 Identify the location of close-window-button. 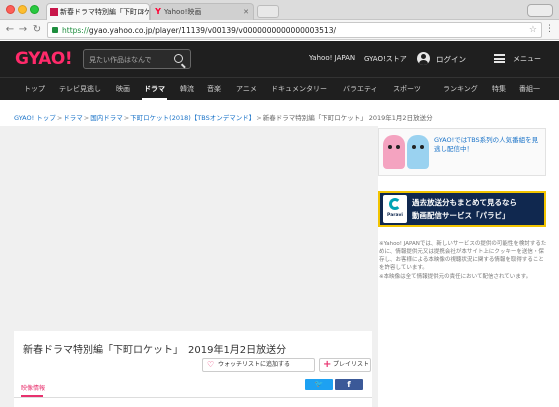
(10, 9).